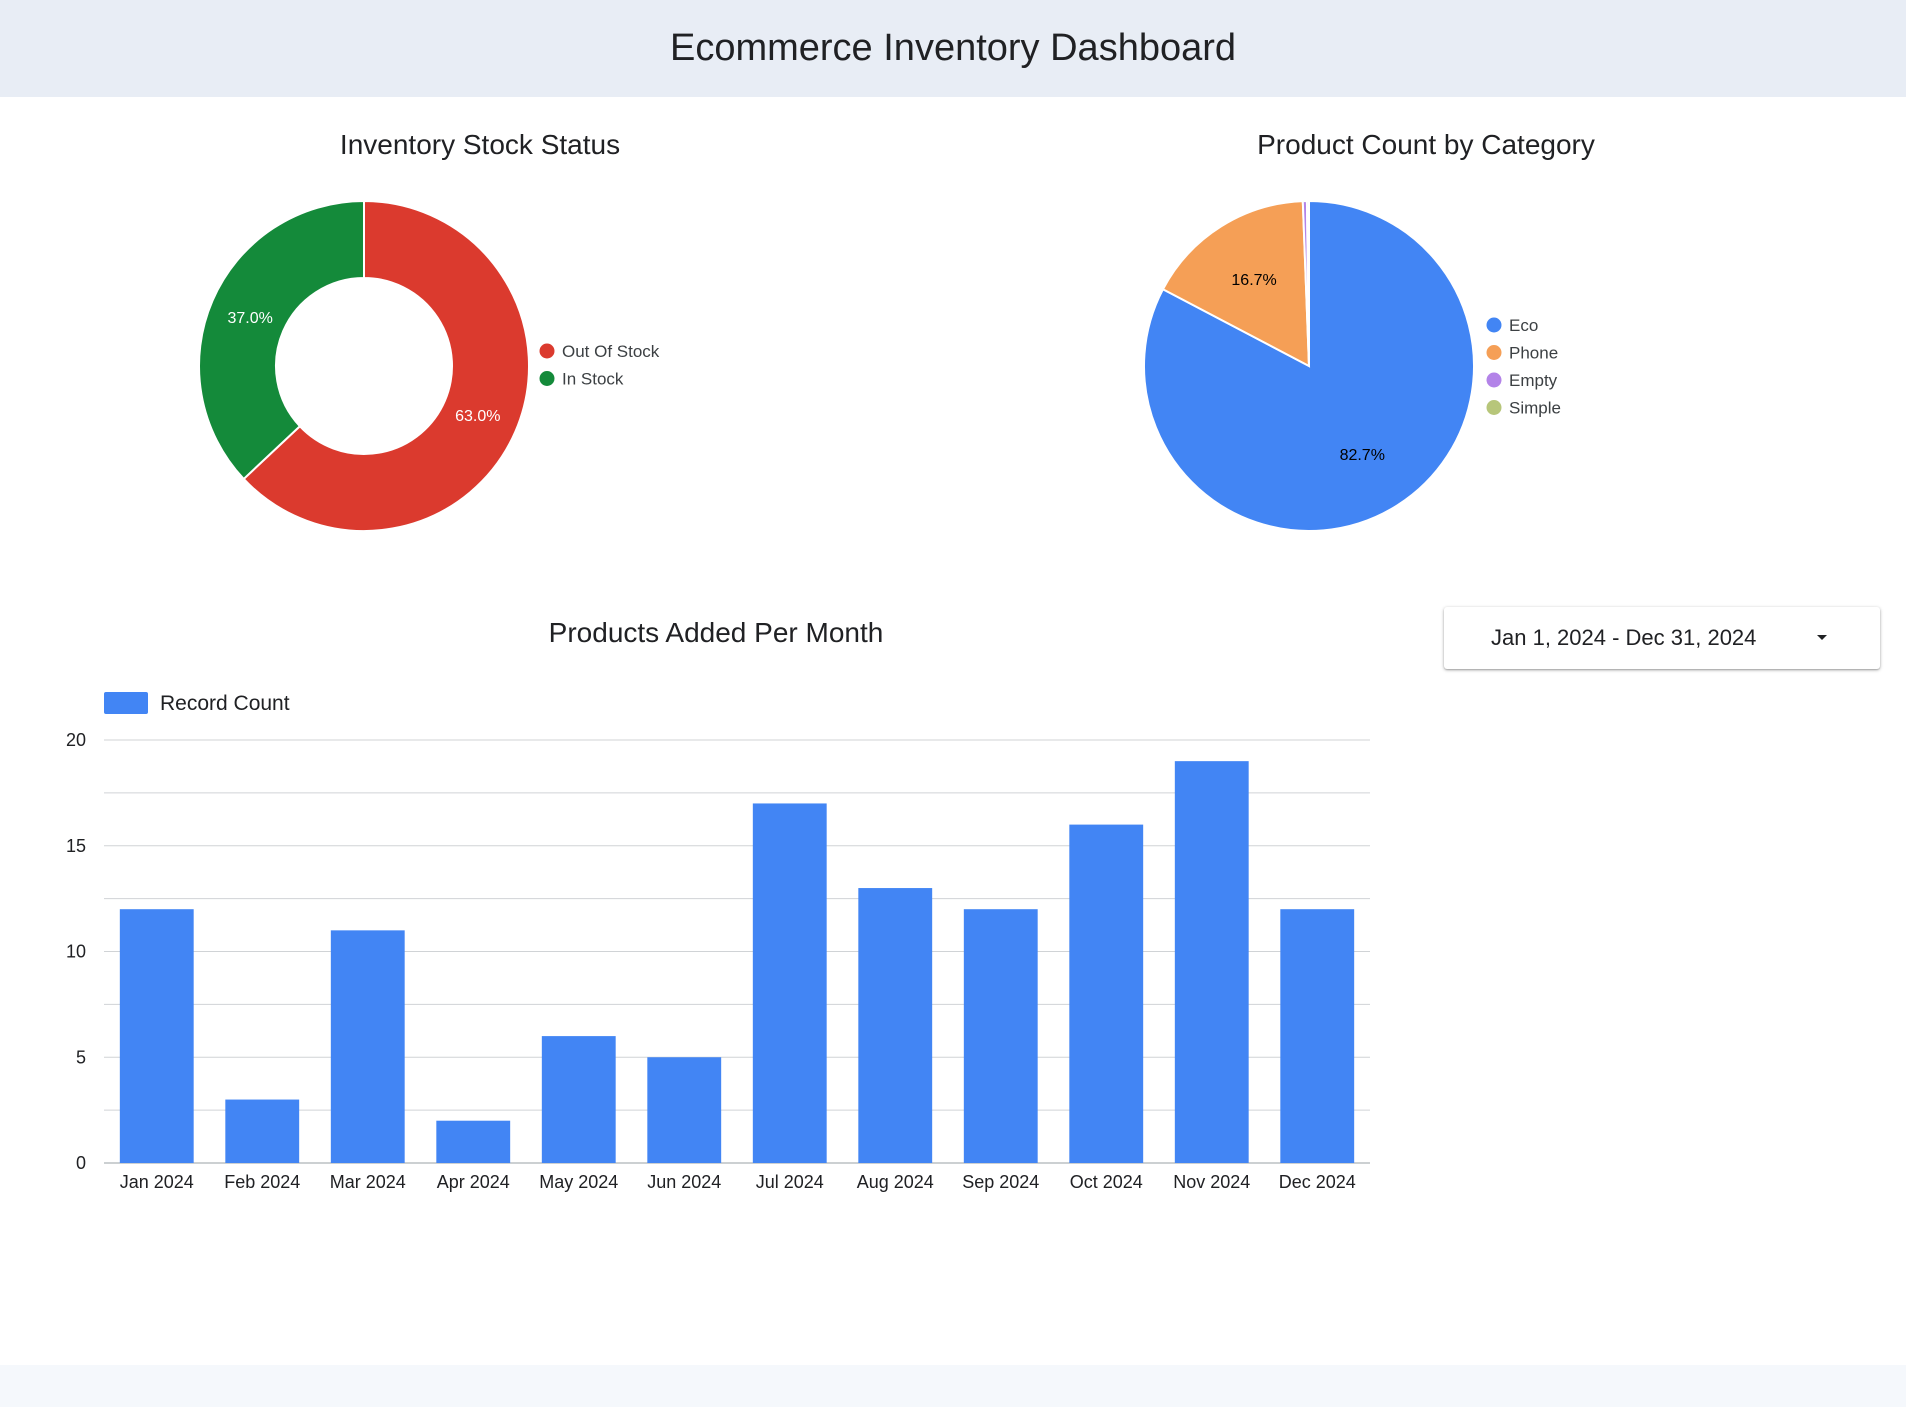  Describe the element at coordinates (157, 1182) in the screenshot. I see `x-tick-label: Jan 2024` at that location.